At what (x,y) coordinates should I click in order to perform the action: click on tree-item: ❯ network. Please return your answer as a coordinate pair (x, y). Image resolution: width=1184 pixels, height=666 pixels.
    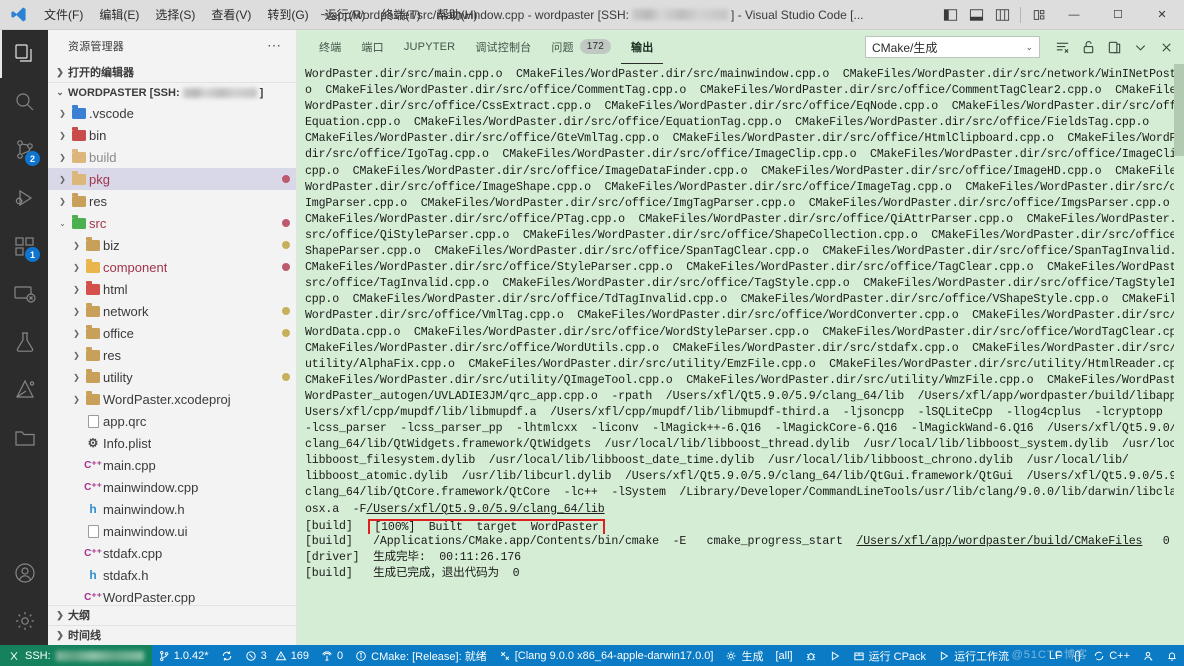
    Looking at the image, I should click on (172, 311).